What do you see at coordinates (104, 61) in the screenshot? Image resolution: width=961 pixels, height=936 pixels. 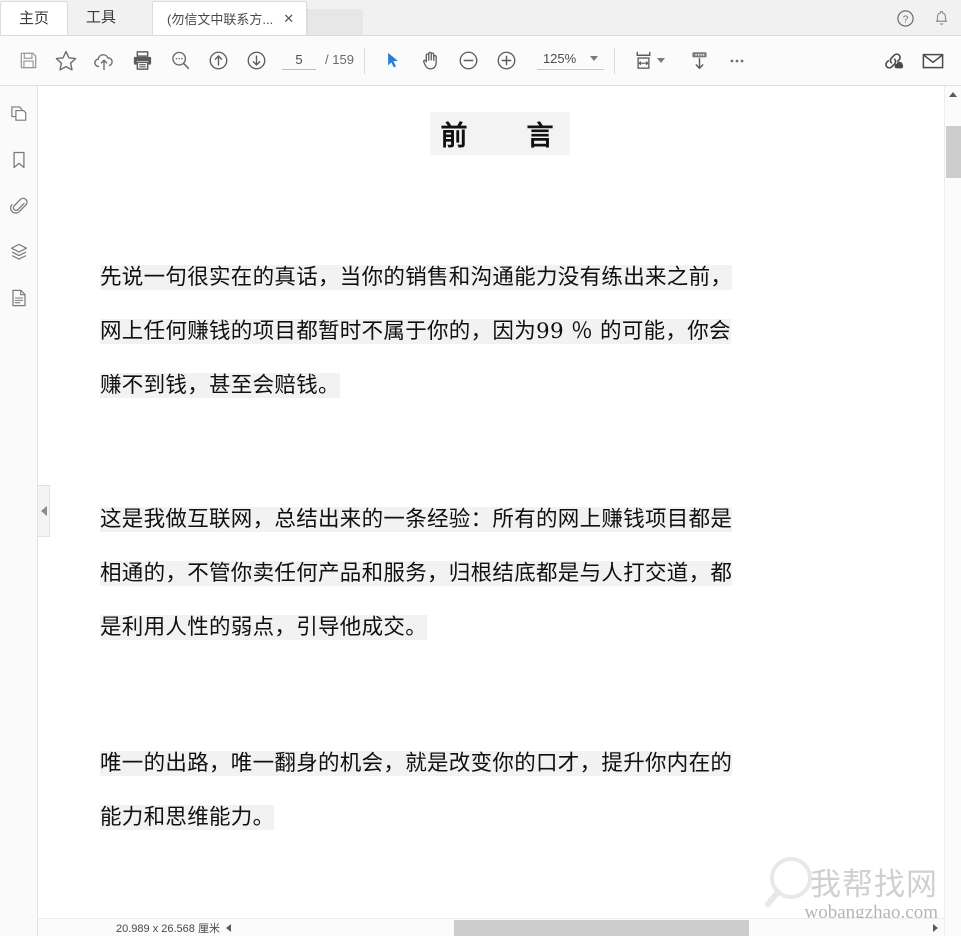 I see `upload-cloud-button` at bounding box center [104, 61].